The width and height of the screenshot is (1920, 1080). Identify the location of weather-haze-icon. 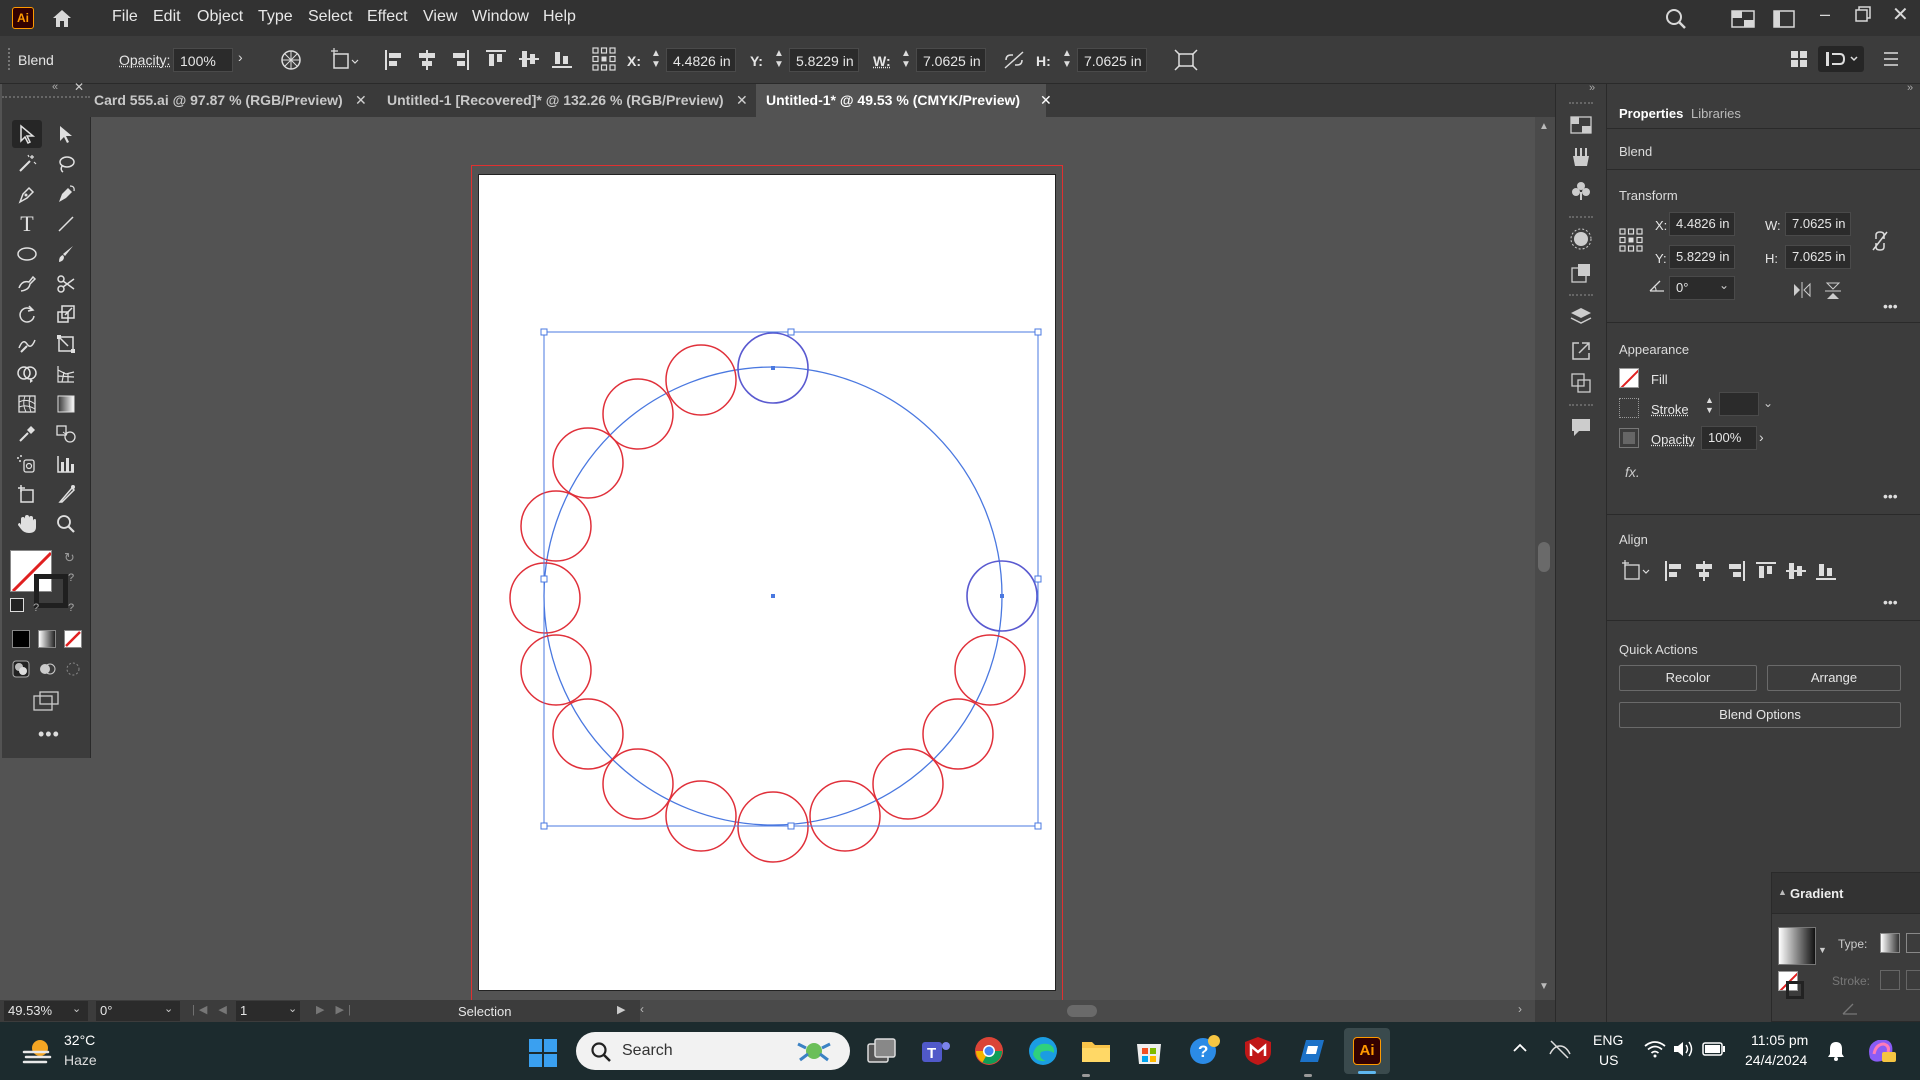
(38, 1051).